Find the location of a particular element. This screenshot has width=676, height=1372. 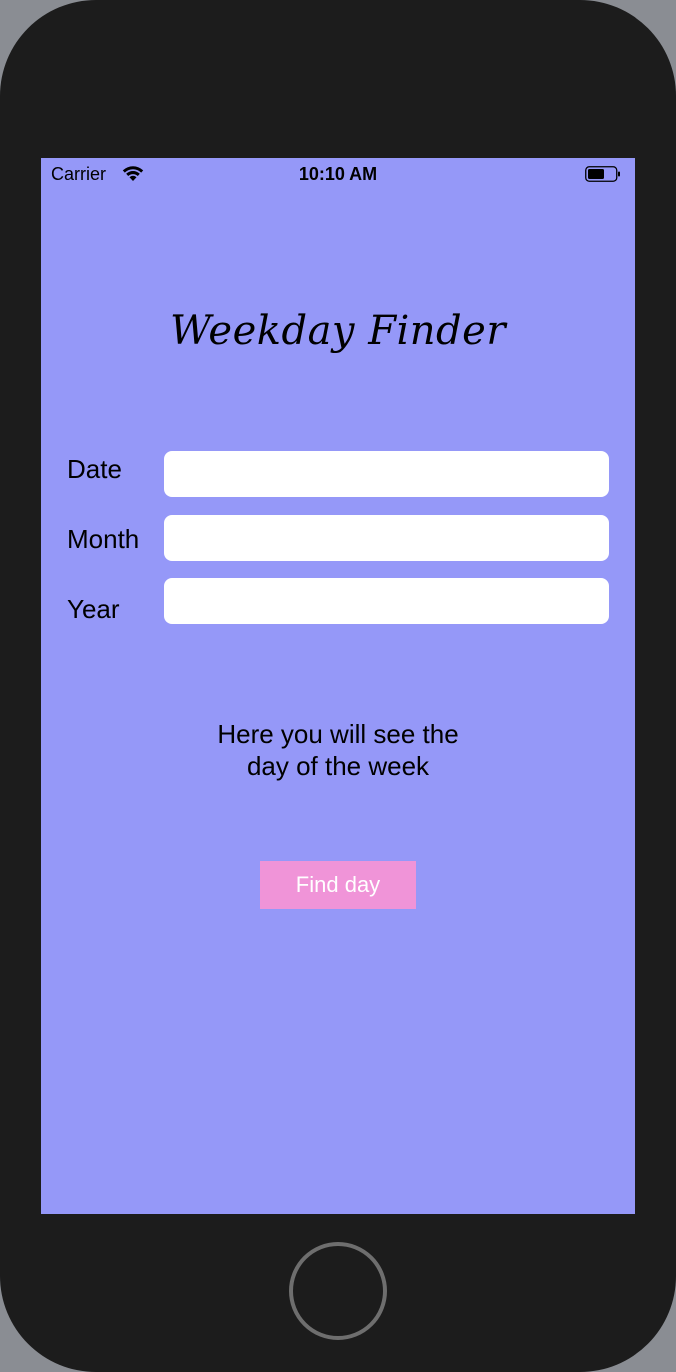

result-line-1: Here you will see the is located at coordinates (338, 734).